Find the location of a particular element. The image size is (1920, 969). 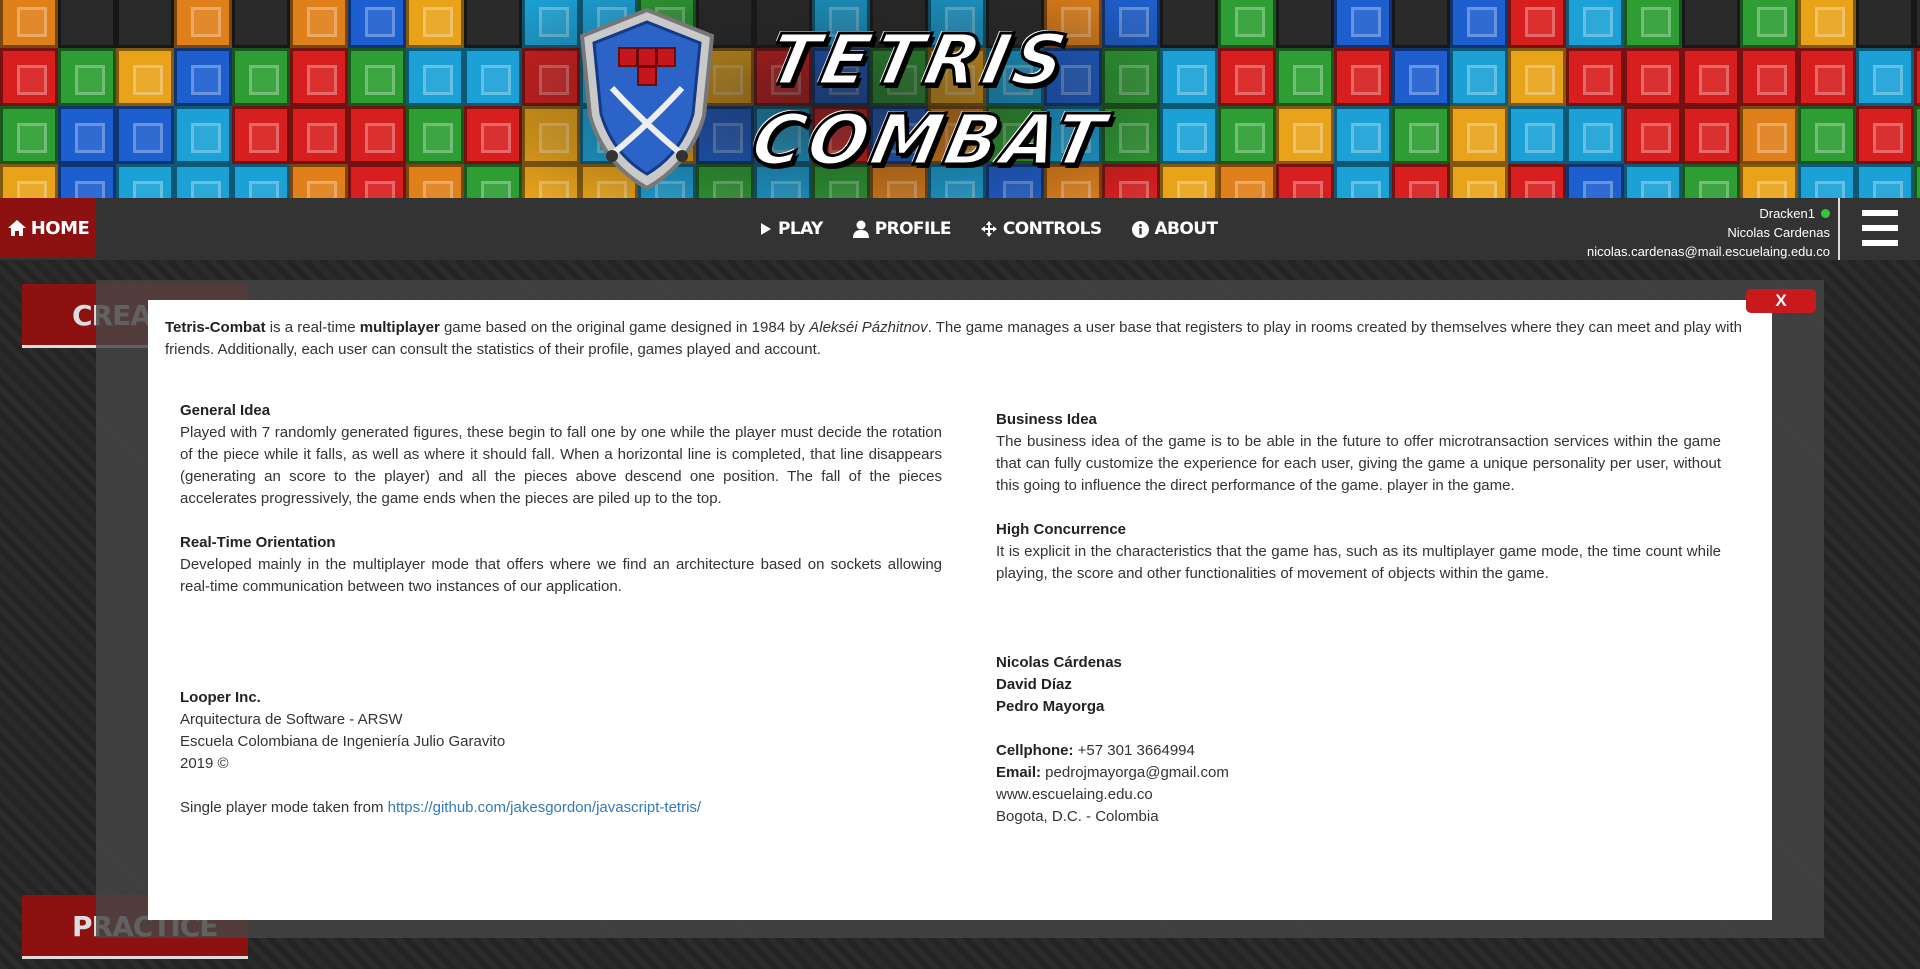

user-full-name: Nicolas Cardenas is located at coordinates (1778, 232).